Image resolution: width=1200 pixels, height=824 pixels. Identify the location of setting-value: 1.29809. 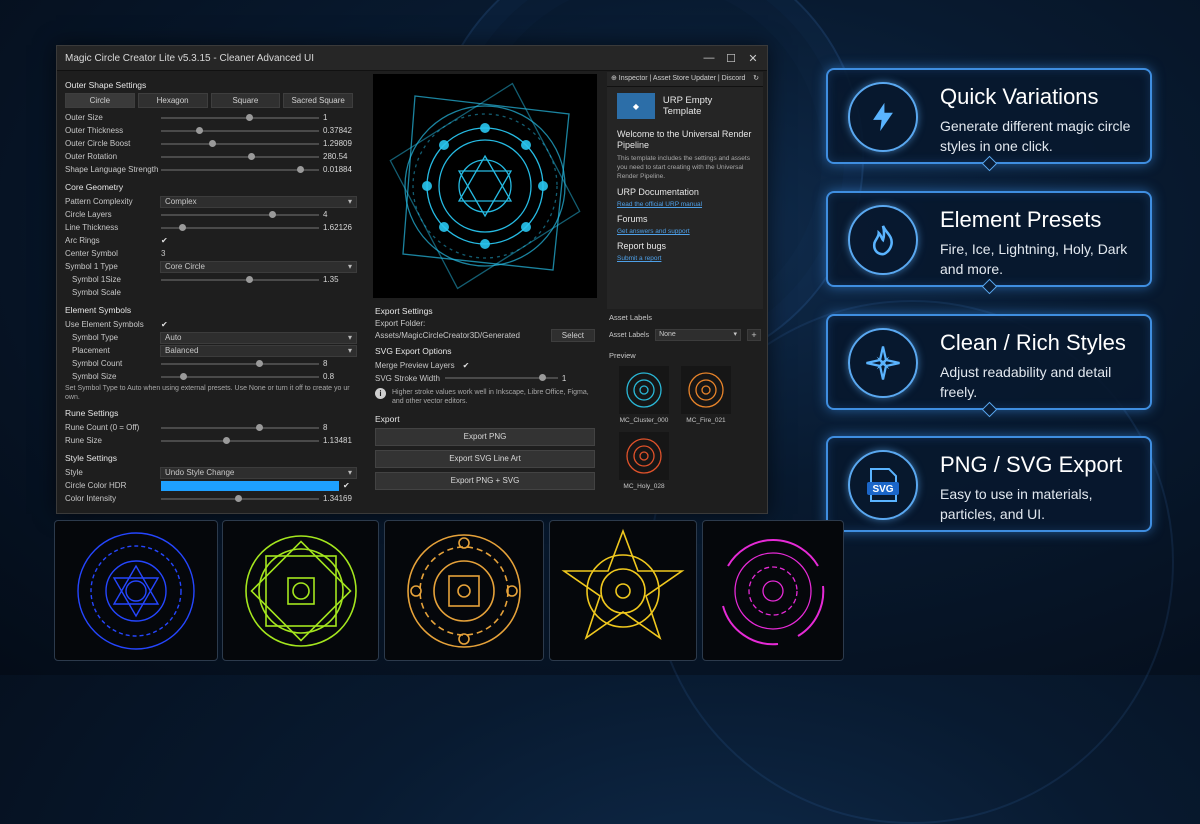
(340, 143).